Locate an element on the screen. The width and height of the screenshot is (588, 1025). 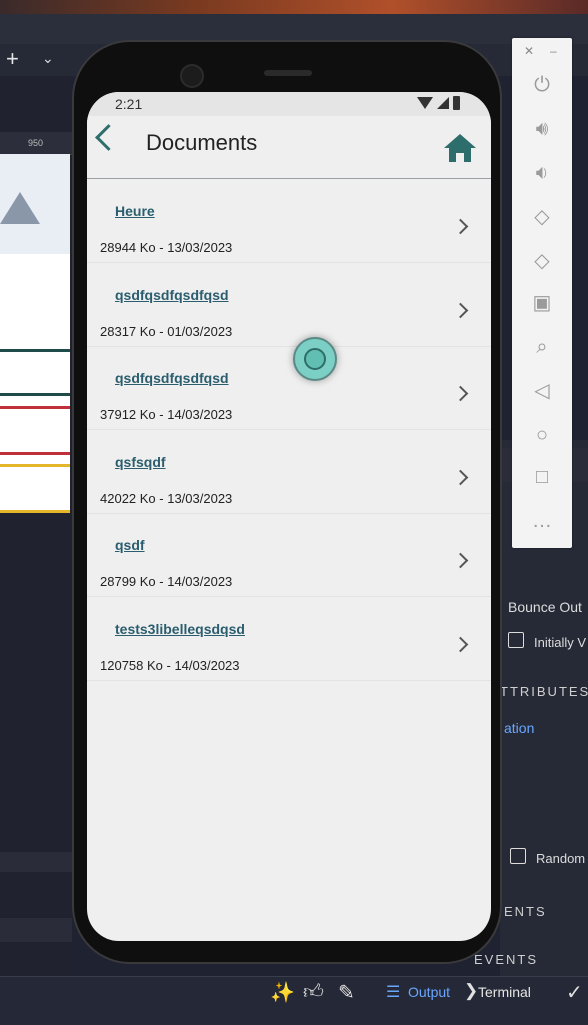
thumbs-up-icon: 👍︎ is located at coordinates (313, 992).